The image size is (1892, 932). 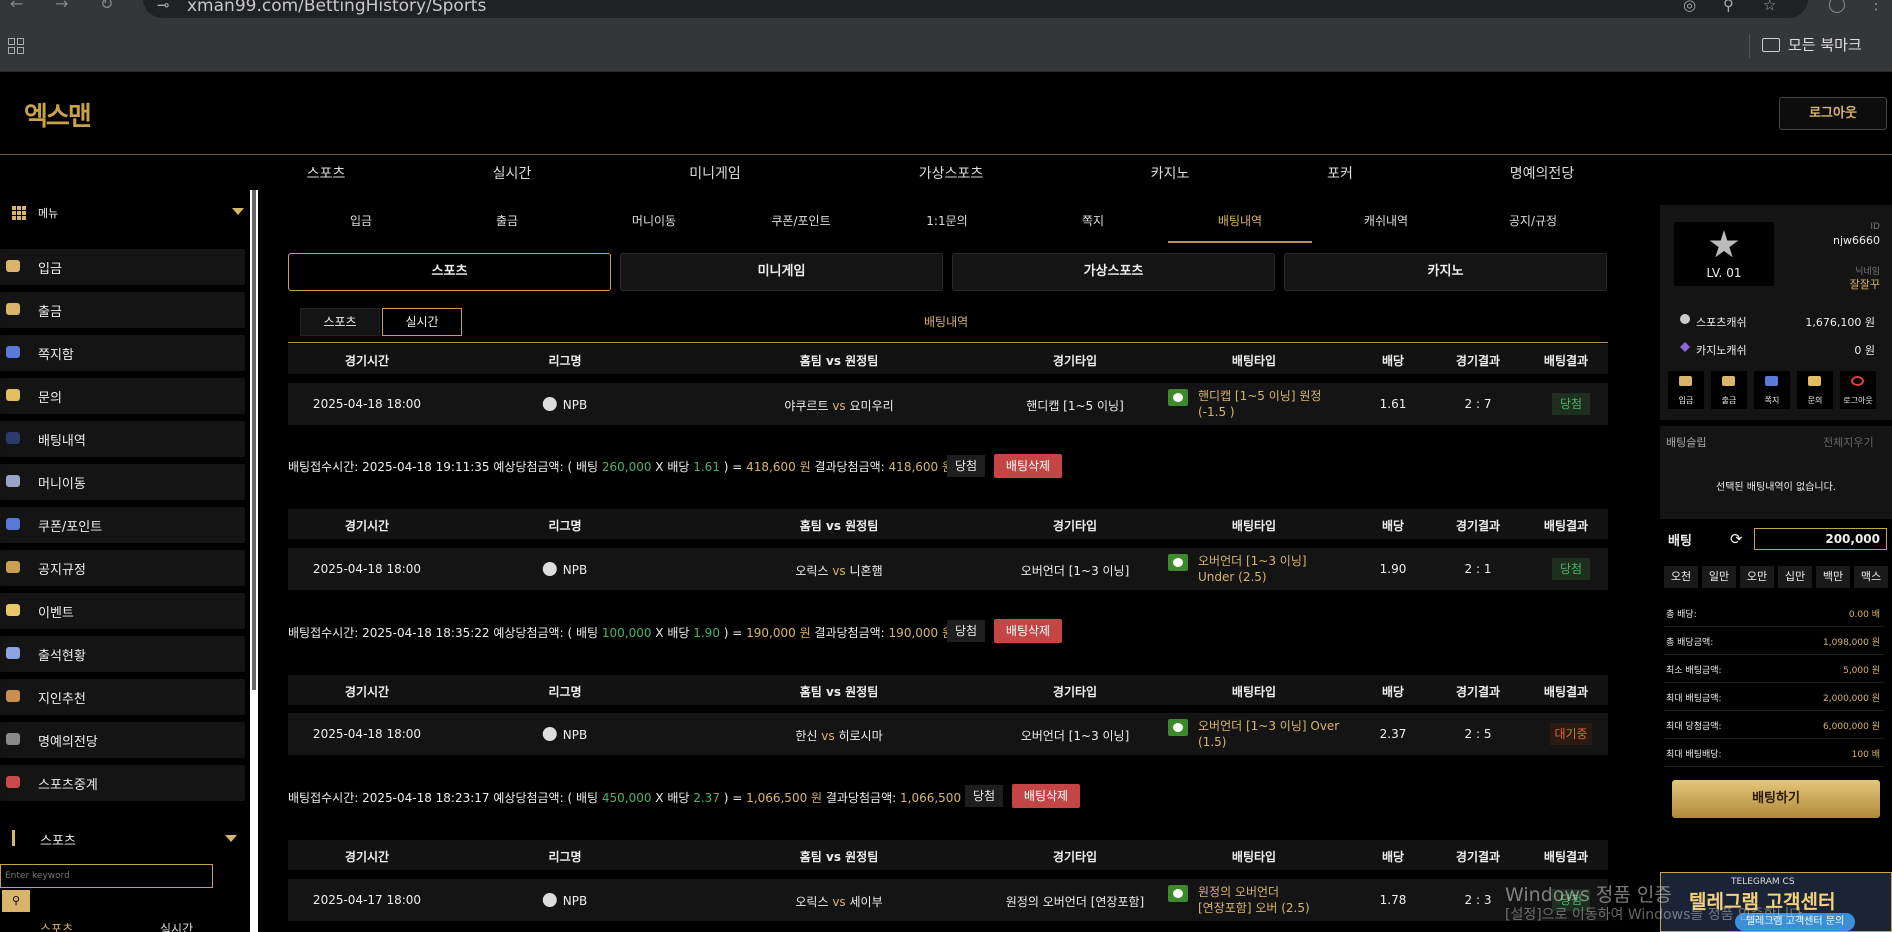 I want to click on sidebar-item-label: 머니이동, so click(x=62, y=484).